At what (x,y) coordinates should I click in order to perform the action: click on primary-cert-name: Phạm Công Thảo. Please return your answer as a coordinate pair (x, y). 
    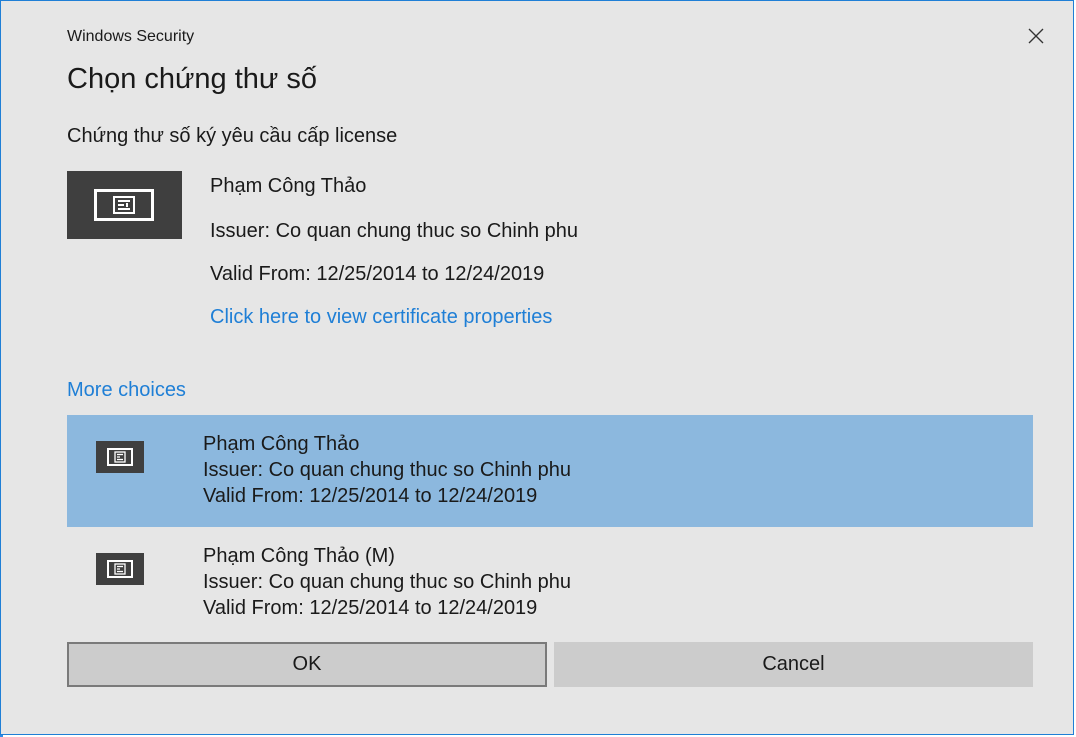
    Looking at the image, I should click on (288, 186).